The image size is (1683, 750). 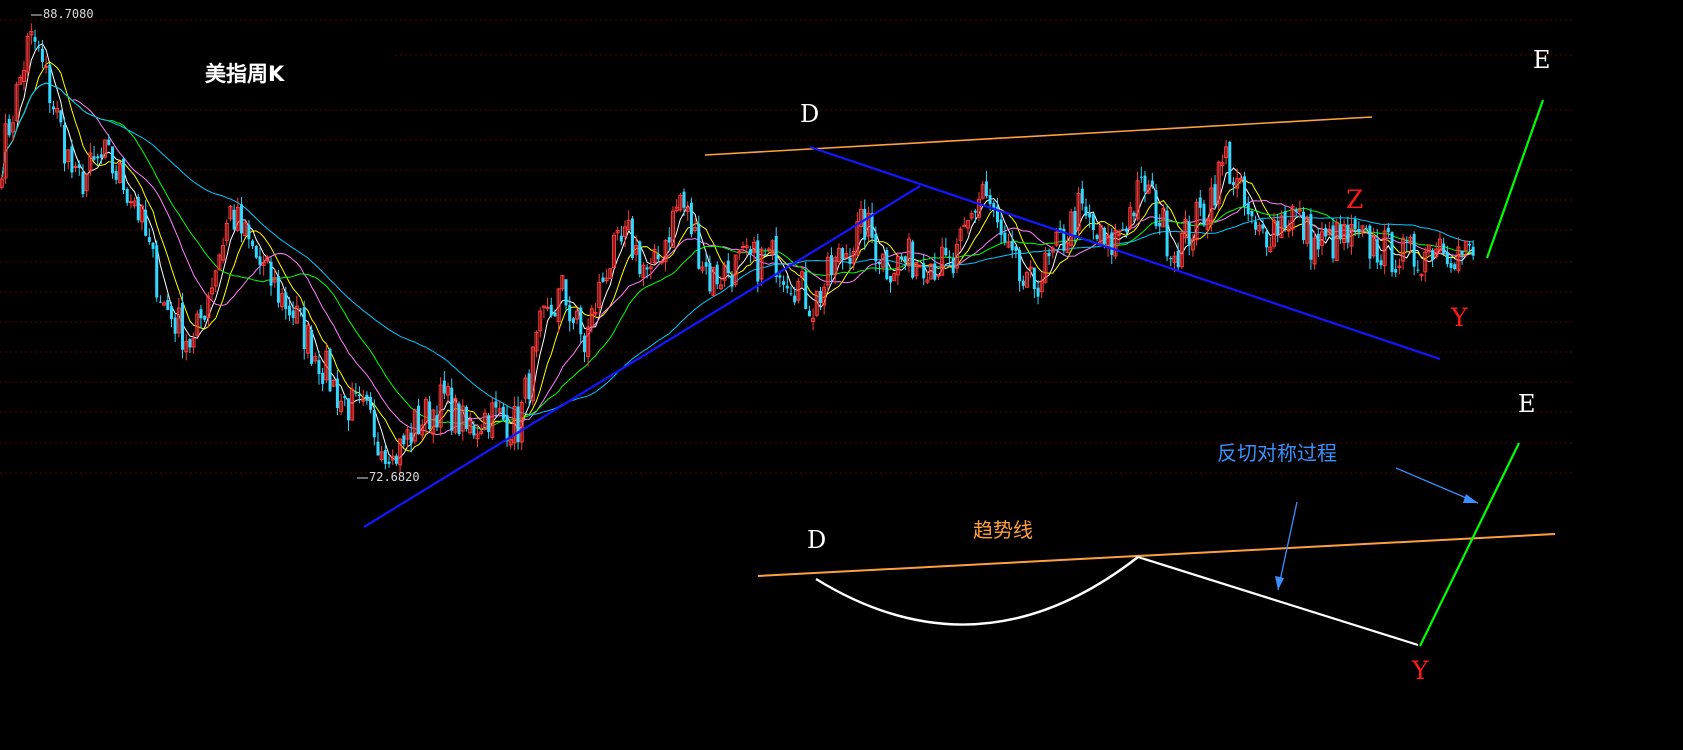 What do you see at coordinates (1527, 404) in the screenshot?
I see `schematic-label-e: E` at bounding box center [1527, 404].